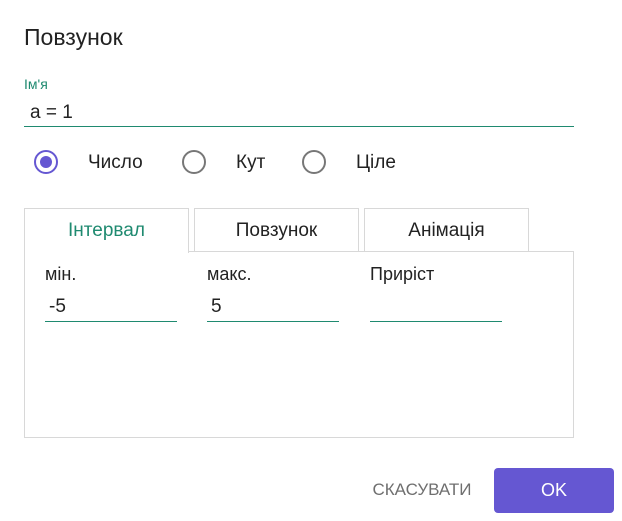 This screenshot has height=521, width=622. Describe the element at coordinates (251, 162) in the screenshot. I see `radio-angle-label: Кут` at that location.